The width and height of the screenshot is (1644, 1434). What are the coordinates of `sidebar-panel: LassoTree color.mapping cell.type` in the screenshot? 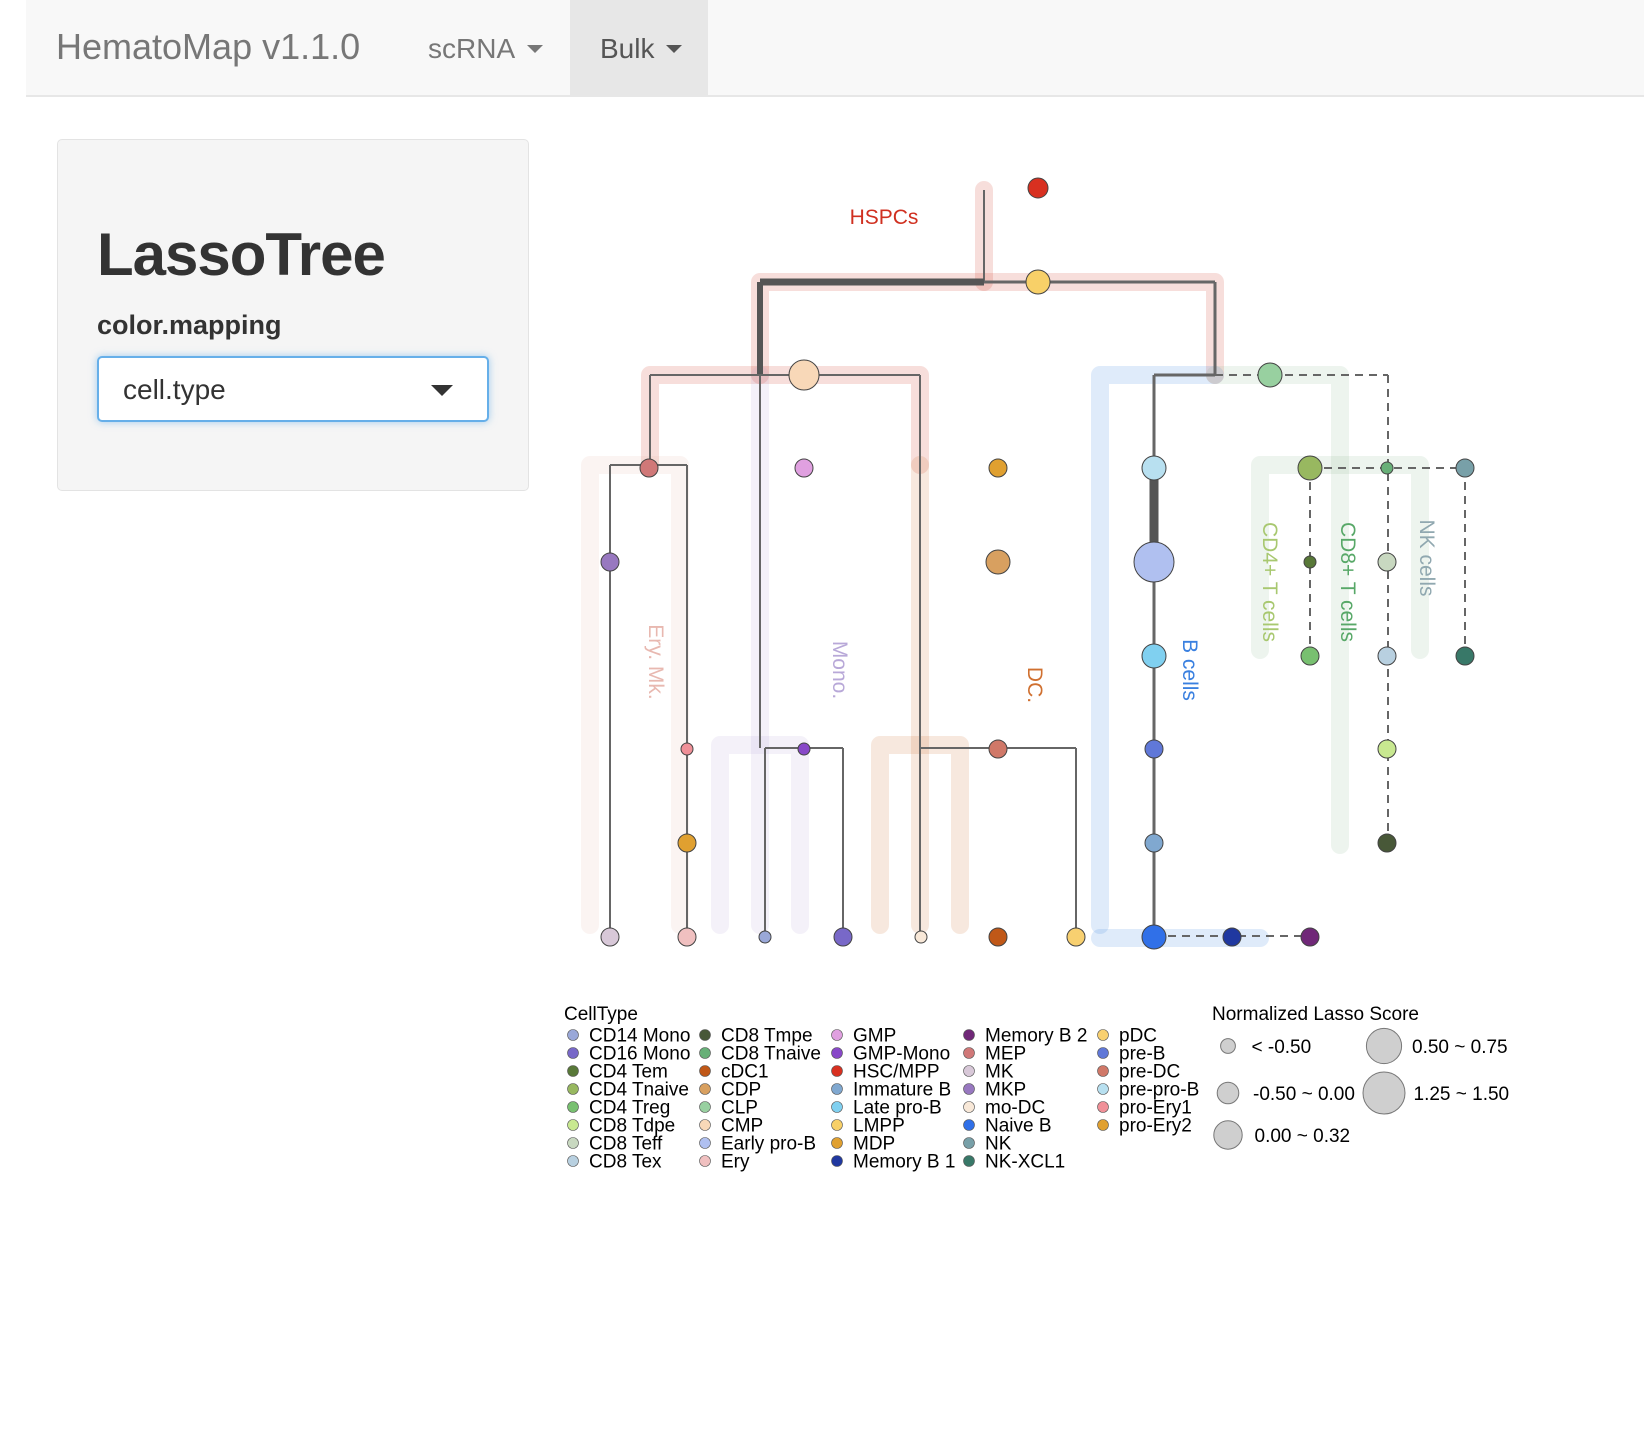 It's located at (293, 315).